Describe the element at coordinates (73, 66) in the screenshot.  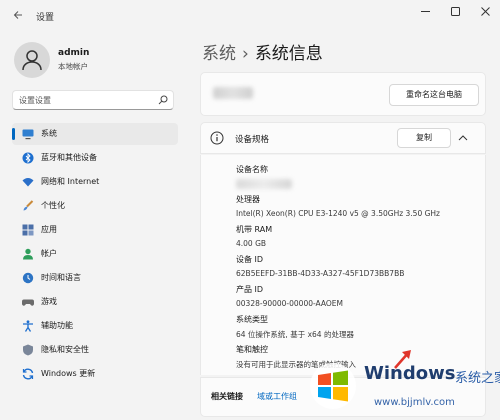
I see `account-type: 本地帐户` at that location.